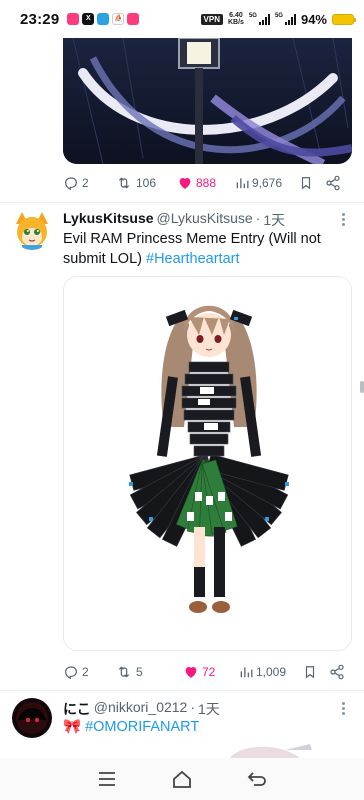 This screenshot has height=800, width=364. What do you see at coordinates (235, 19) in the screenshot?
I see `network-speed: 6.40 KB/s` at bounding box center [235, 19].